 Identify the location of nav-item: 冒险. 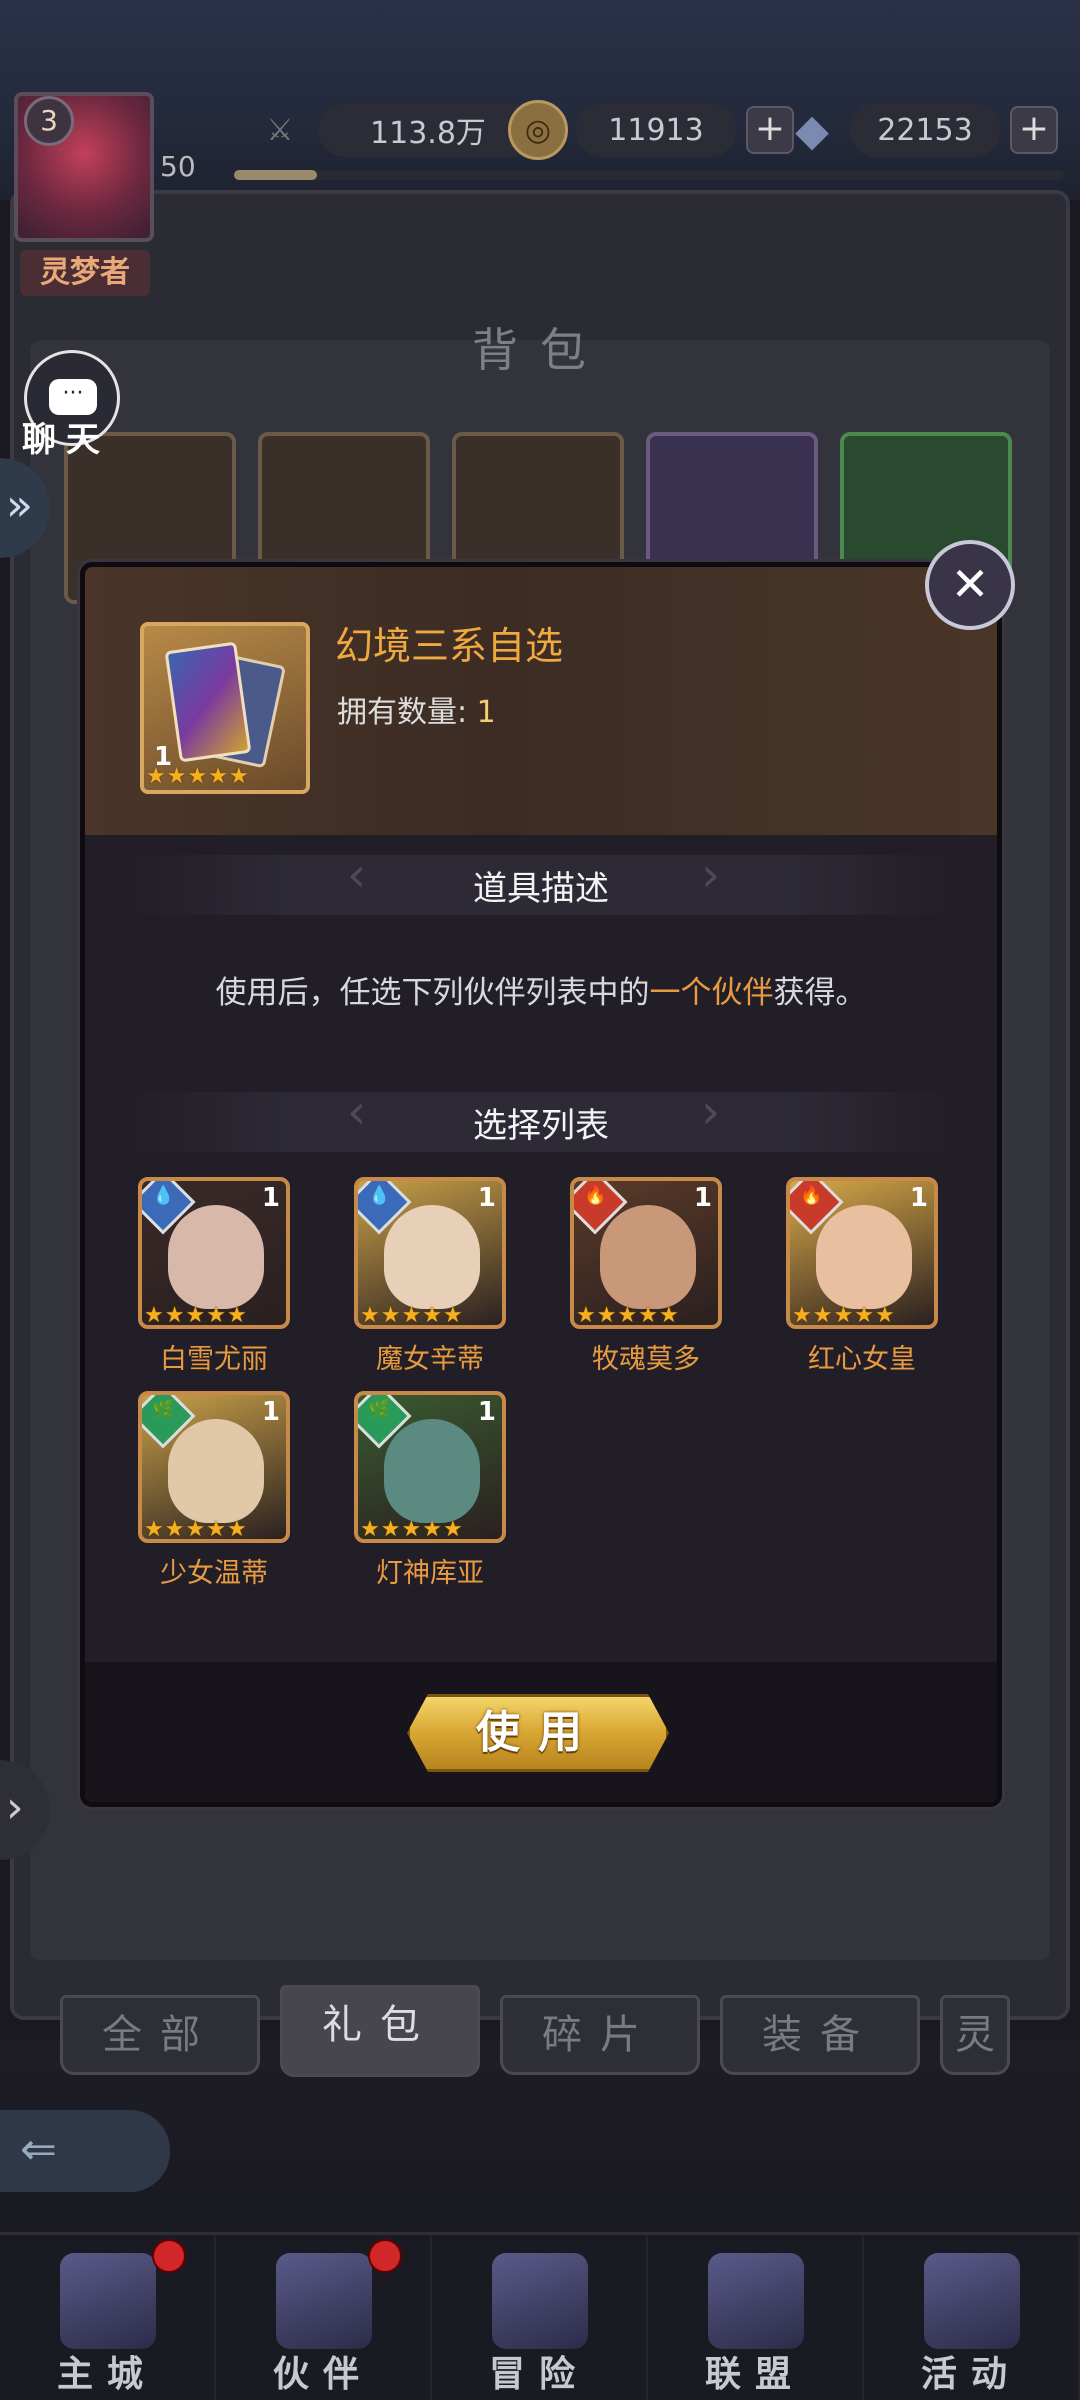
(540, 2317).